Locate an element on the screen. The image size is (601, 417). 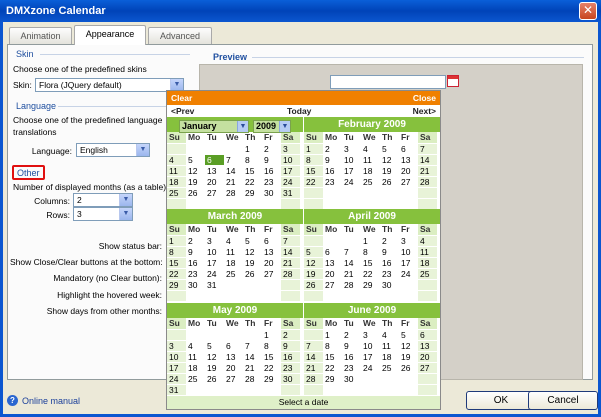
calendar-icon is located at coordinates (453, 81).